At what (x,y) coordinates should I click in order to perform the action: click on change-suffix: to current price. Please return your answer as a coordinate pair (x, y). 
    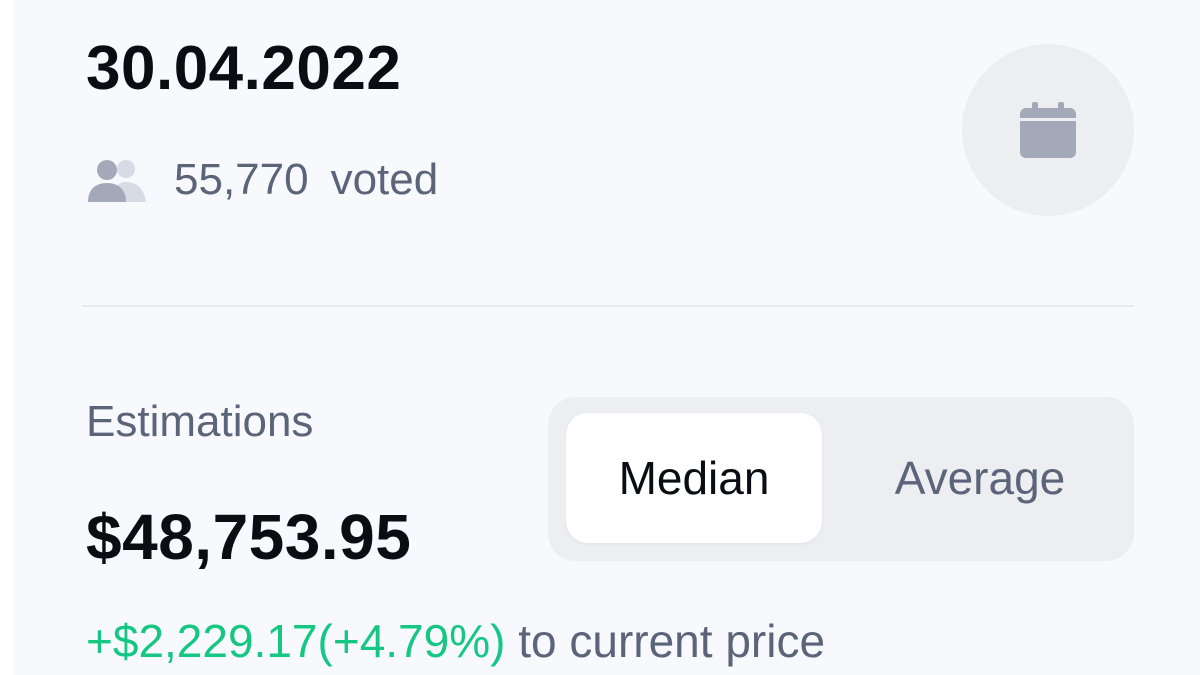
    Looking at the image, I should click on (672, 641).